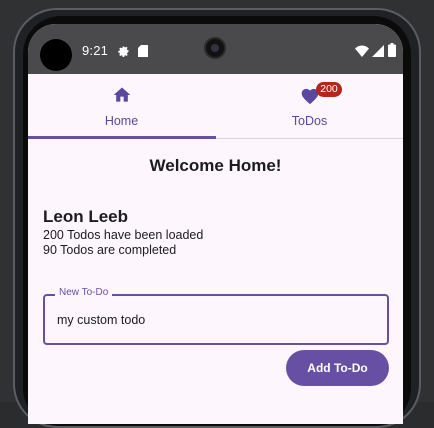 Image resolution: width=434 pixels, height=428 pixels. I want to click on add-todo-button: Add To-Do, so click(337, 368).